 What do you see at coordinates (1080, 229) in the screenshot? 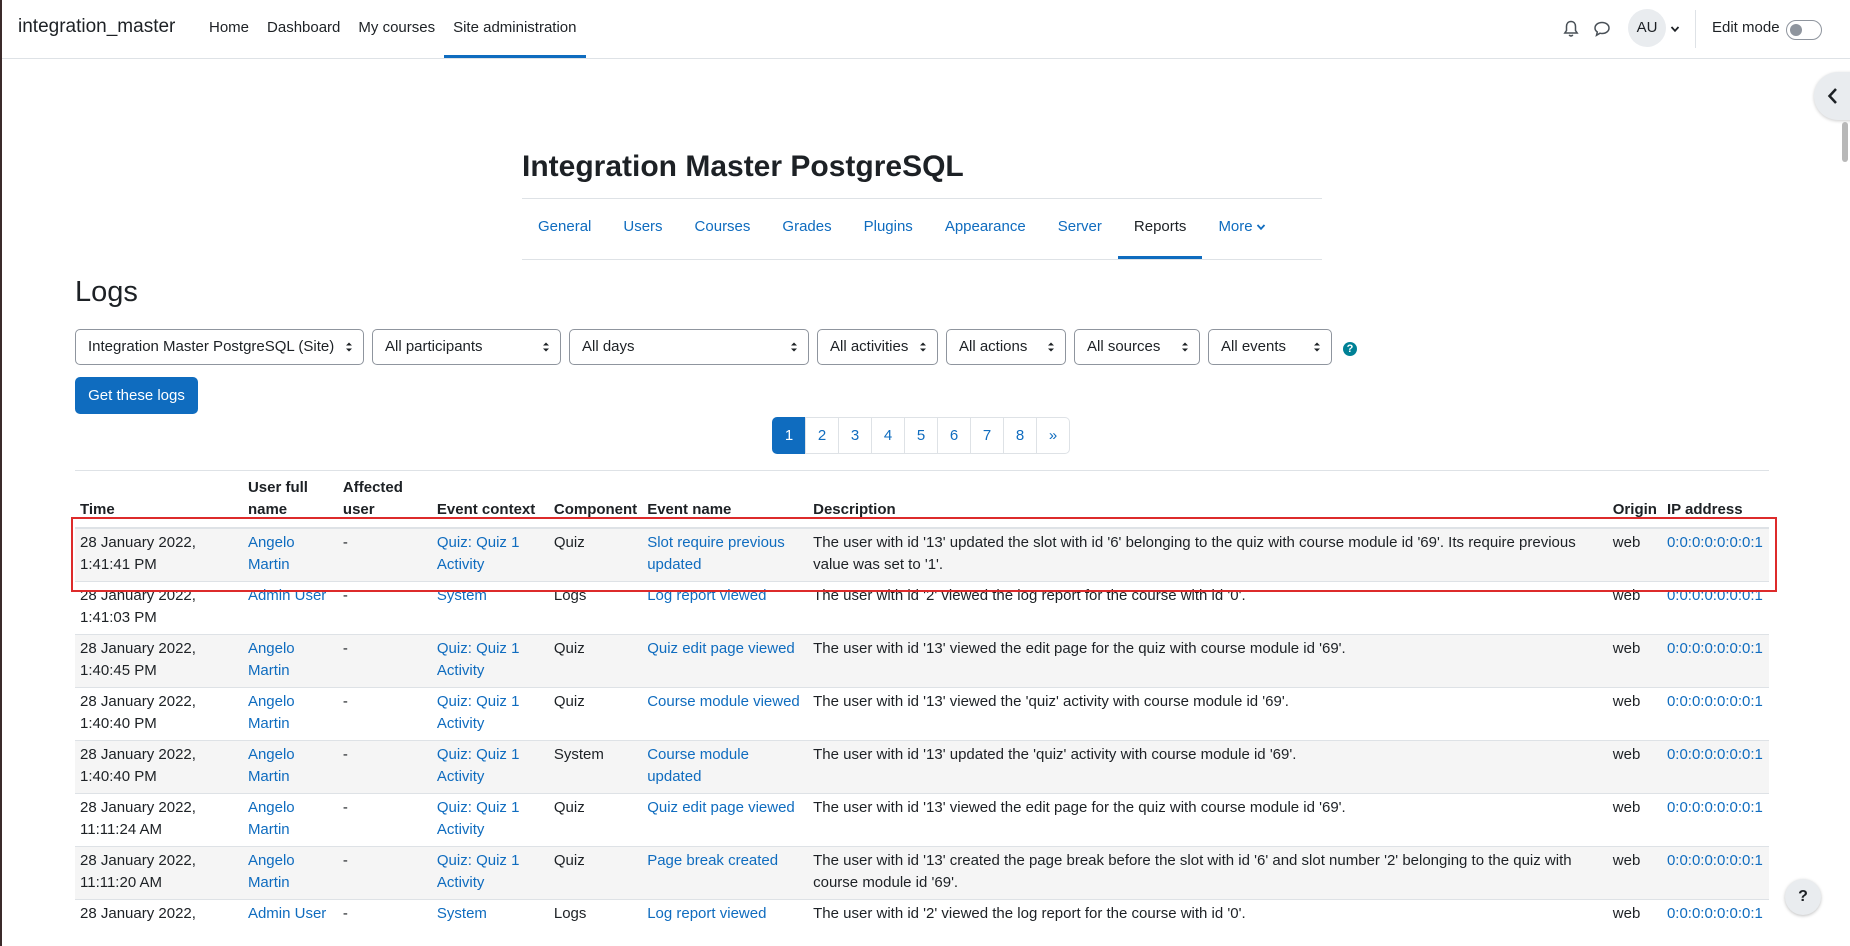
I see `tab-server: Server` at bounding box center [1080, 229].